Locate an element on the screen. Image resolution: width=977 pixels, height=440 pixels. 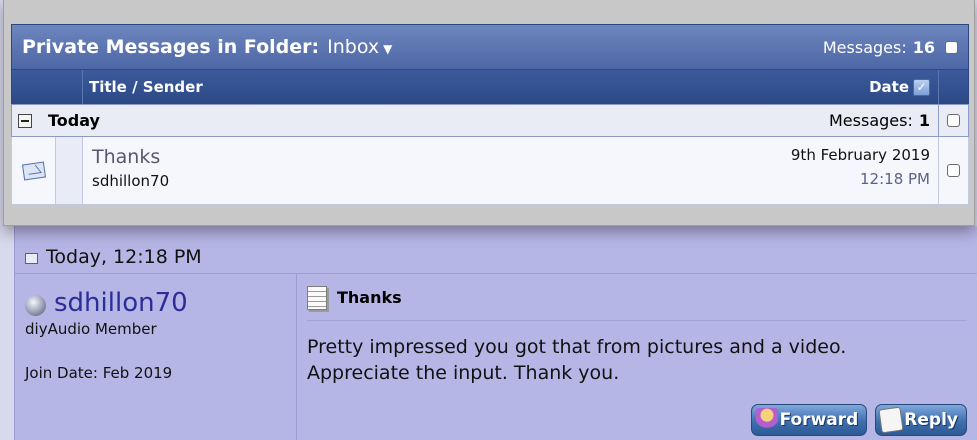
divider is located at coordinates (637, 320).